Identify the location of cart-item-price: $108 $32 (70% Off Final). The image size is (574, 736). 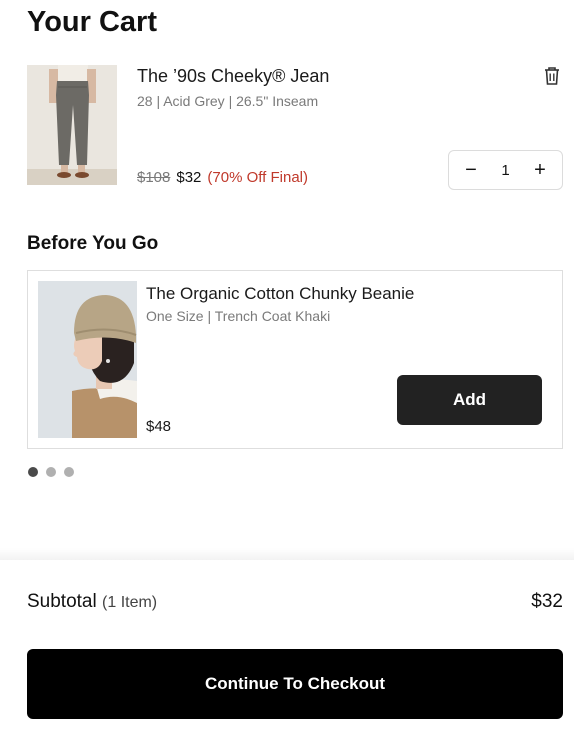
(222, 177).